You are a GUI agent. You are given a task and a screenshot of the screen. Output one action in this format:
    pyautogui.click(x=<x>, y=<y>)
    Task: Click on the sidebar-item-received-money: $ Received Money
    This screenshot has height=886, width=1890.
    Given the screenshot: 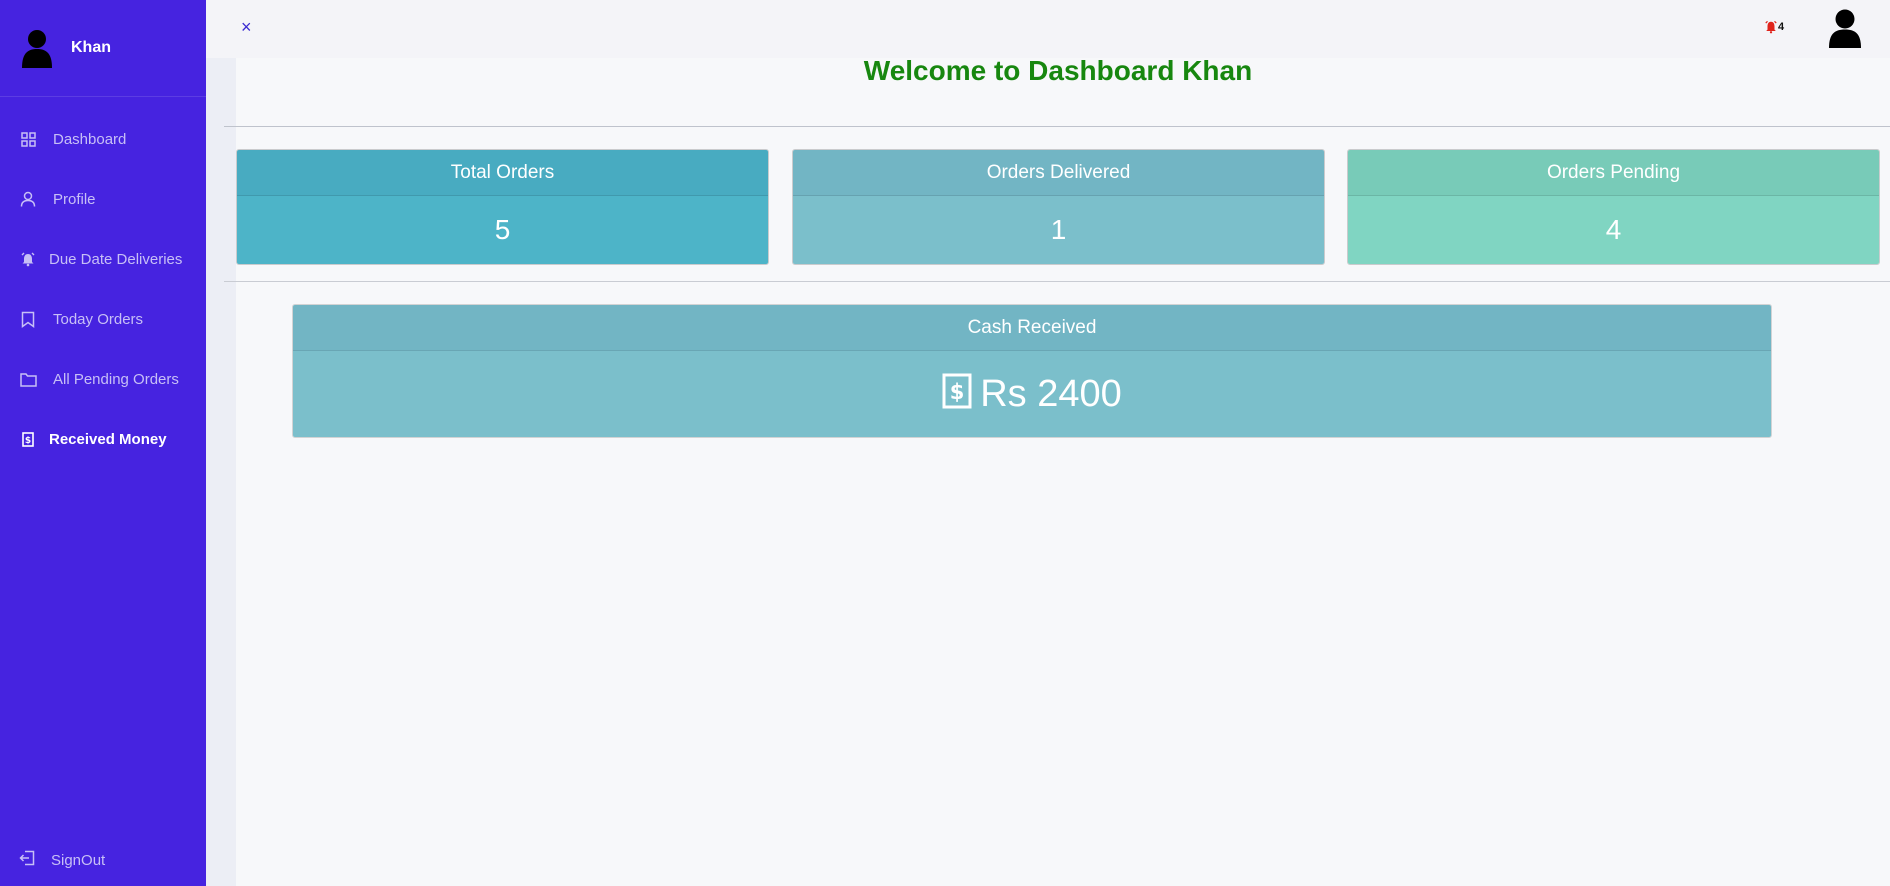 What is the action you would take?
    pyautogui.click(x=103, y=439)
    